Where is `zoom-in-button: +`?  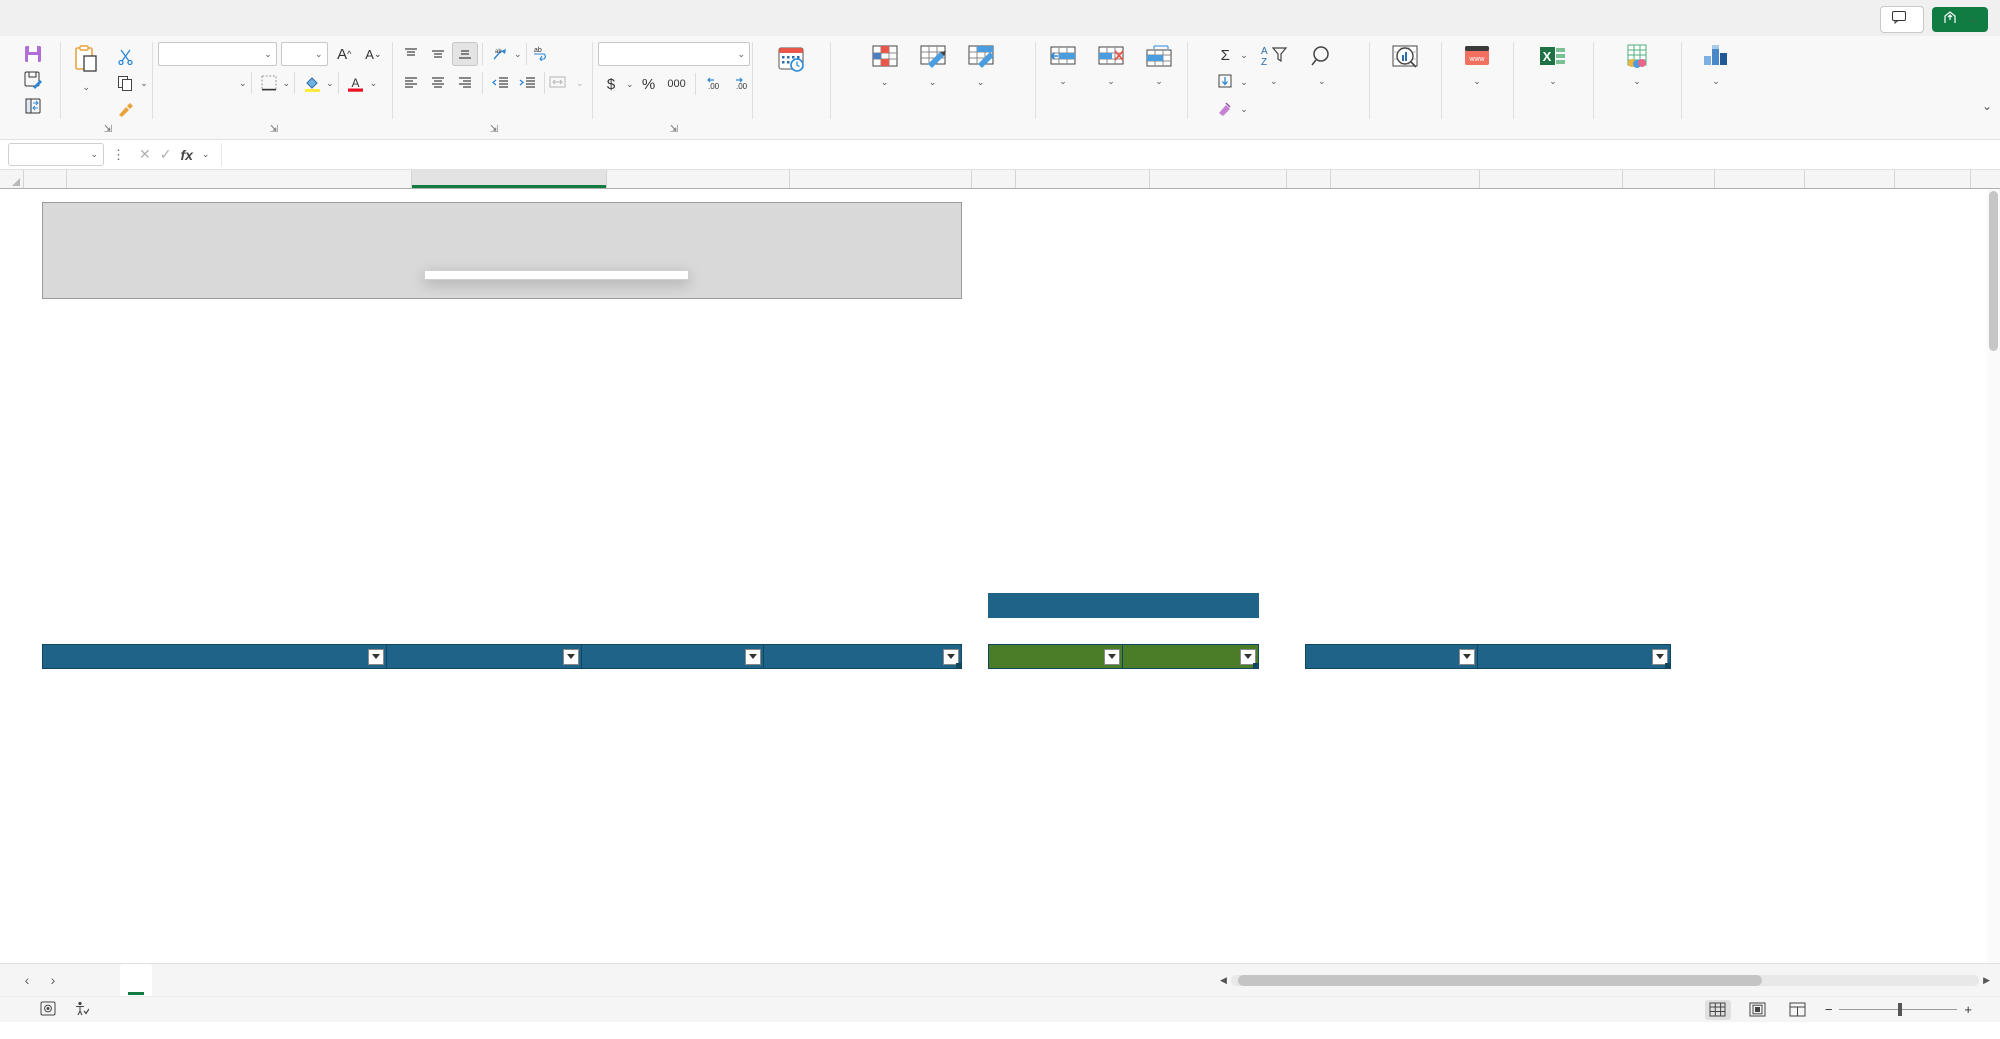
zoom-in-button: + is located at coordinates (1968, 1009).